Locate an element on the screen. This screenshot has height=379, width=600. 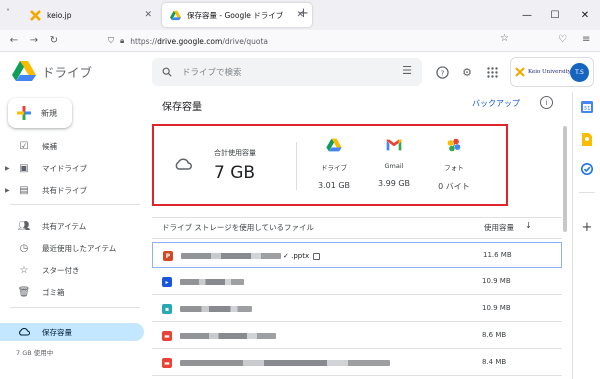
page-title: 保存容量 is located at coordinates (182, 107).